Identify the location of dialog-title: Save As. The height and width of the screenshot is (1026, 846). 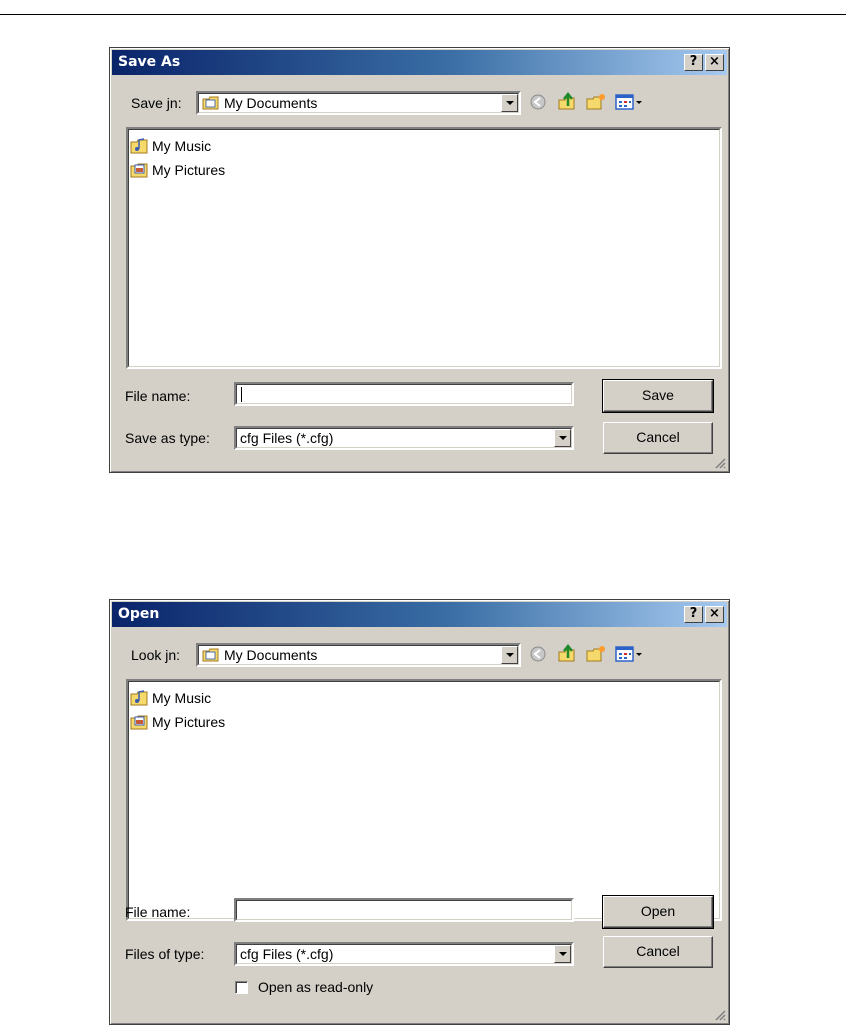
(149, 62).